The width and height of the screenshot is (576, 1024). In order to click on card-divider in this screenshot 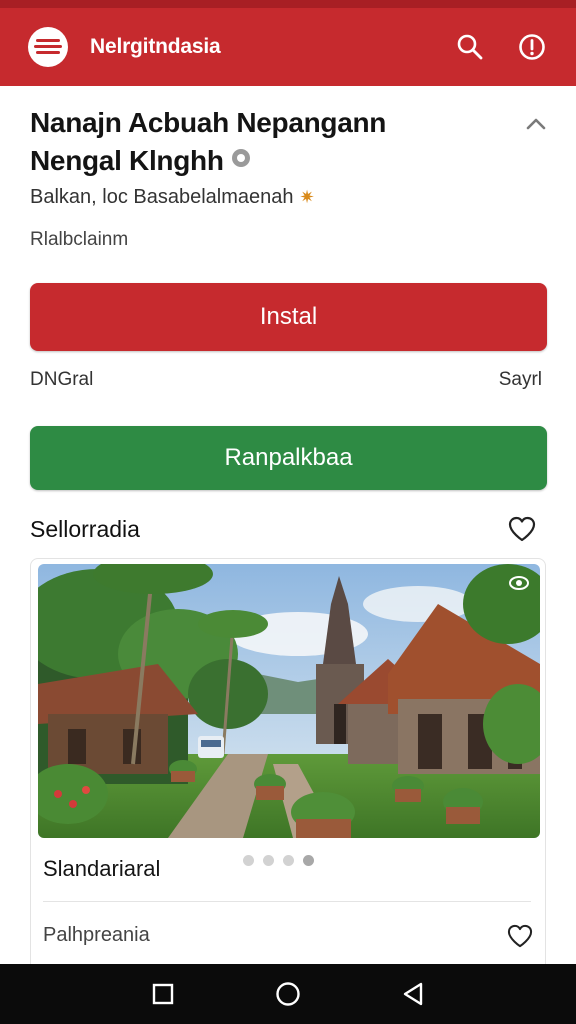, I will do `click(287, 901)`.